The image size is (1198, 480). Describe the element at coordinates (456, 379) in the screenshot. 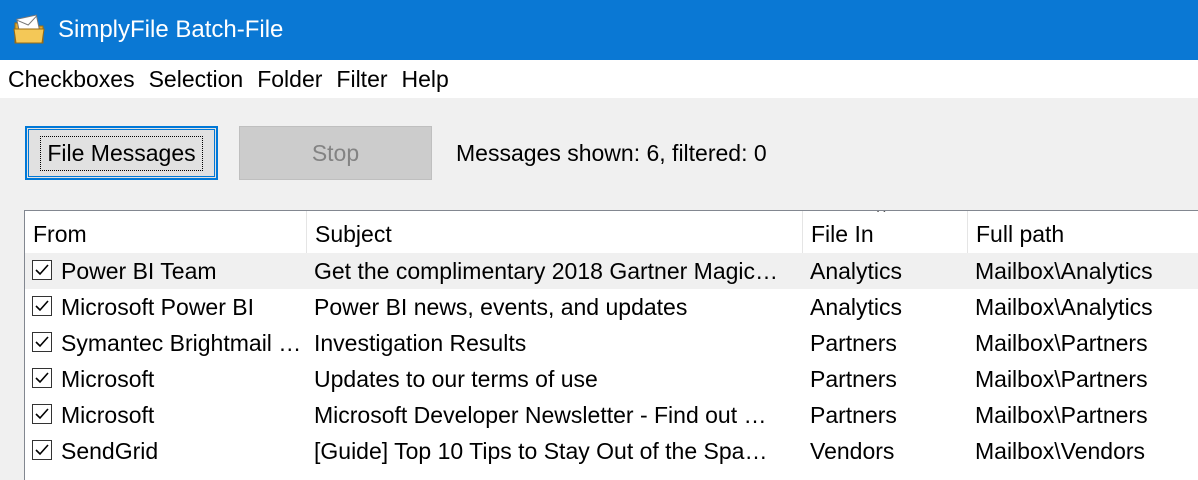

I see `cell-subject: Updates to our terms of use` at that location.